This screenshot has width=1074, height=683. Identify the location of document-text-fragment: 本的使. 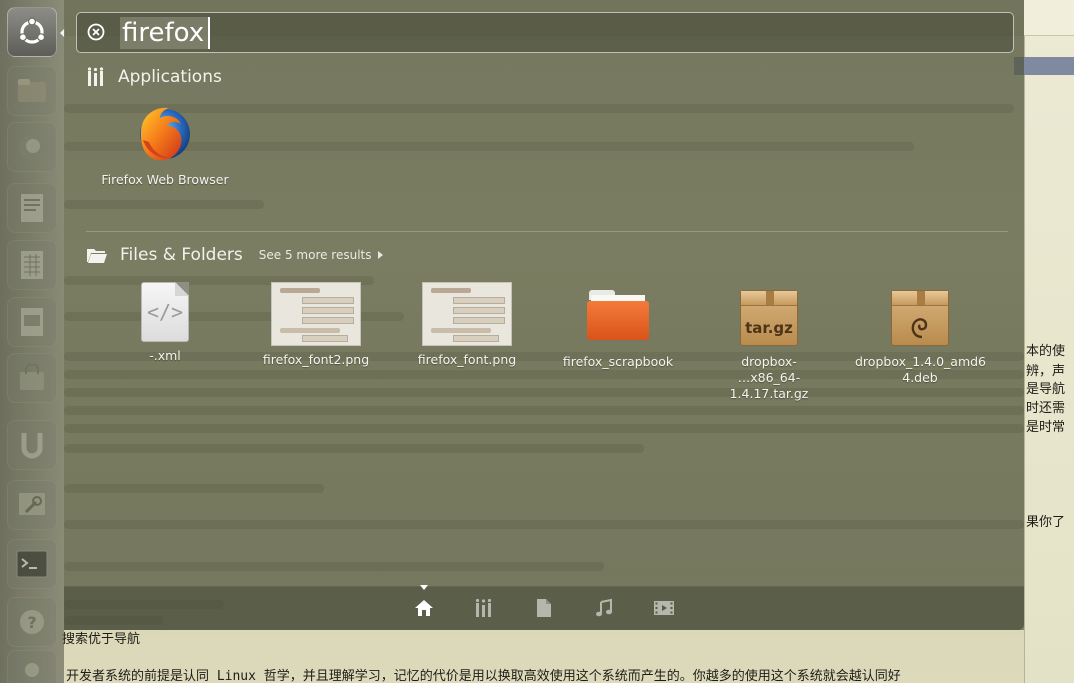
(1046, 351).